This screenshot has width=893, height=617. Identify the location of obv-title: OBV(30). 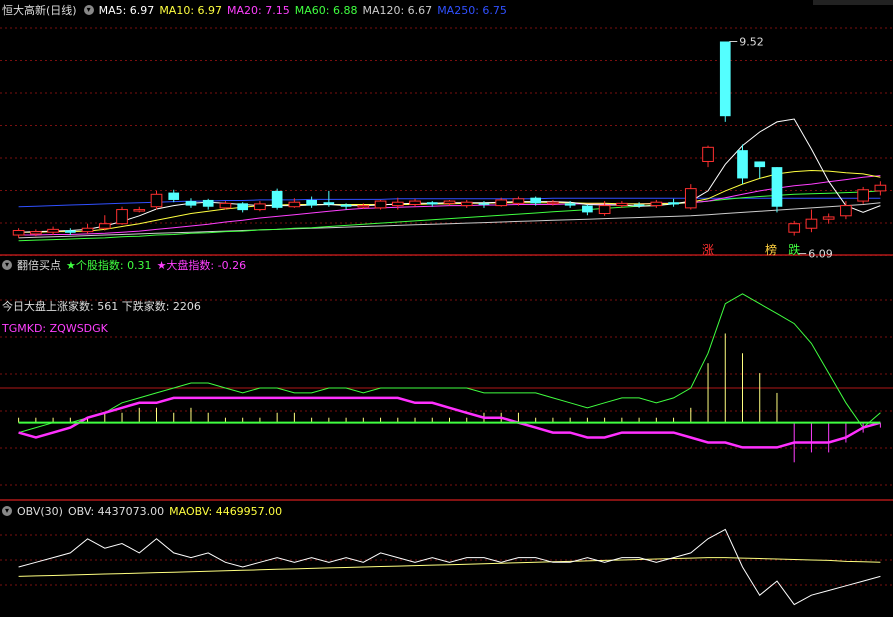
(40, 511).